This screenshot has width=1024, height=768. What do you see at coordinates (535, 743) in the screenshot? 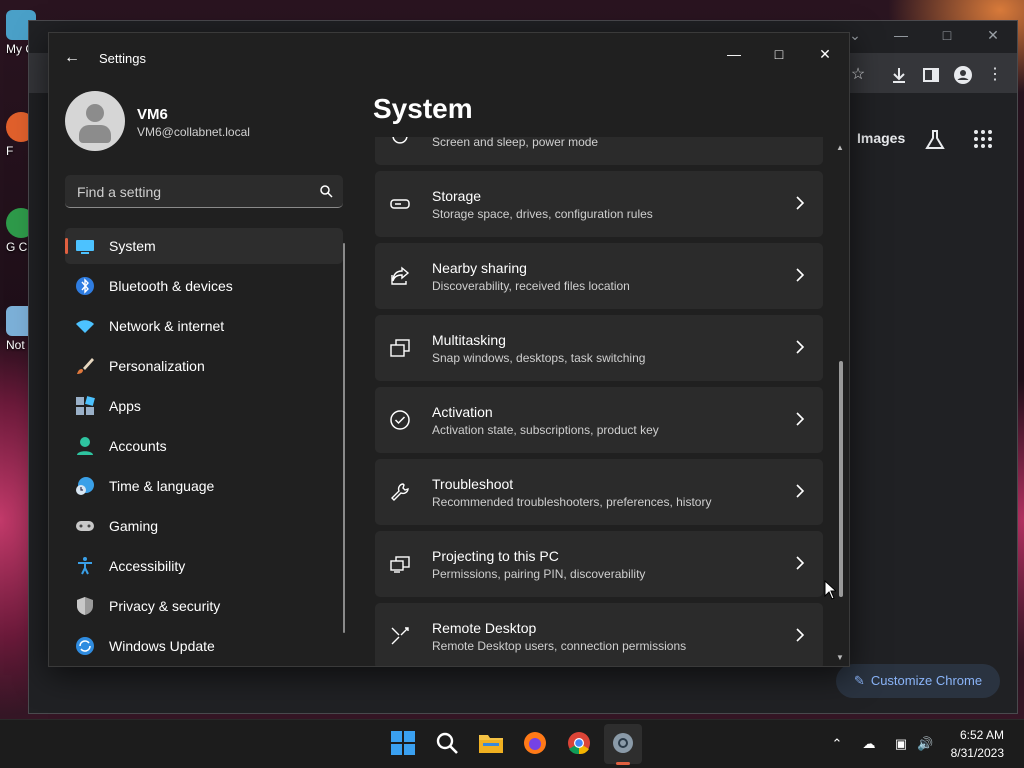
I see `firefox-icon` at bounding box center [535, 743].